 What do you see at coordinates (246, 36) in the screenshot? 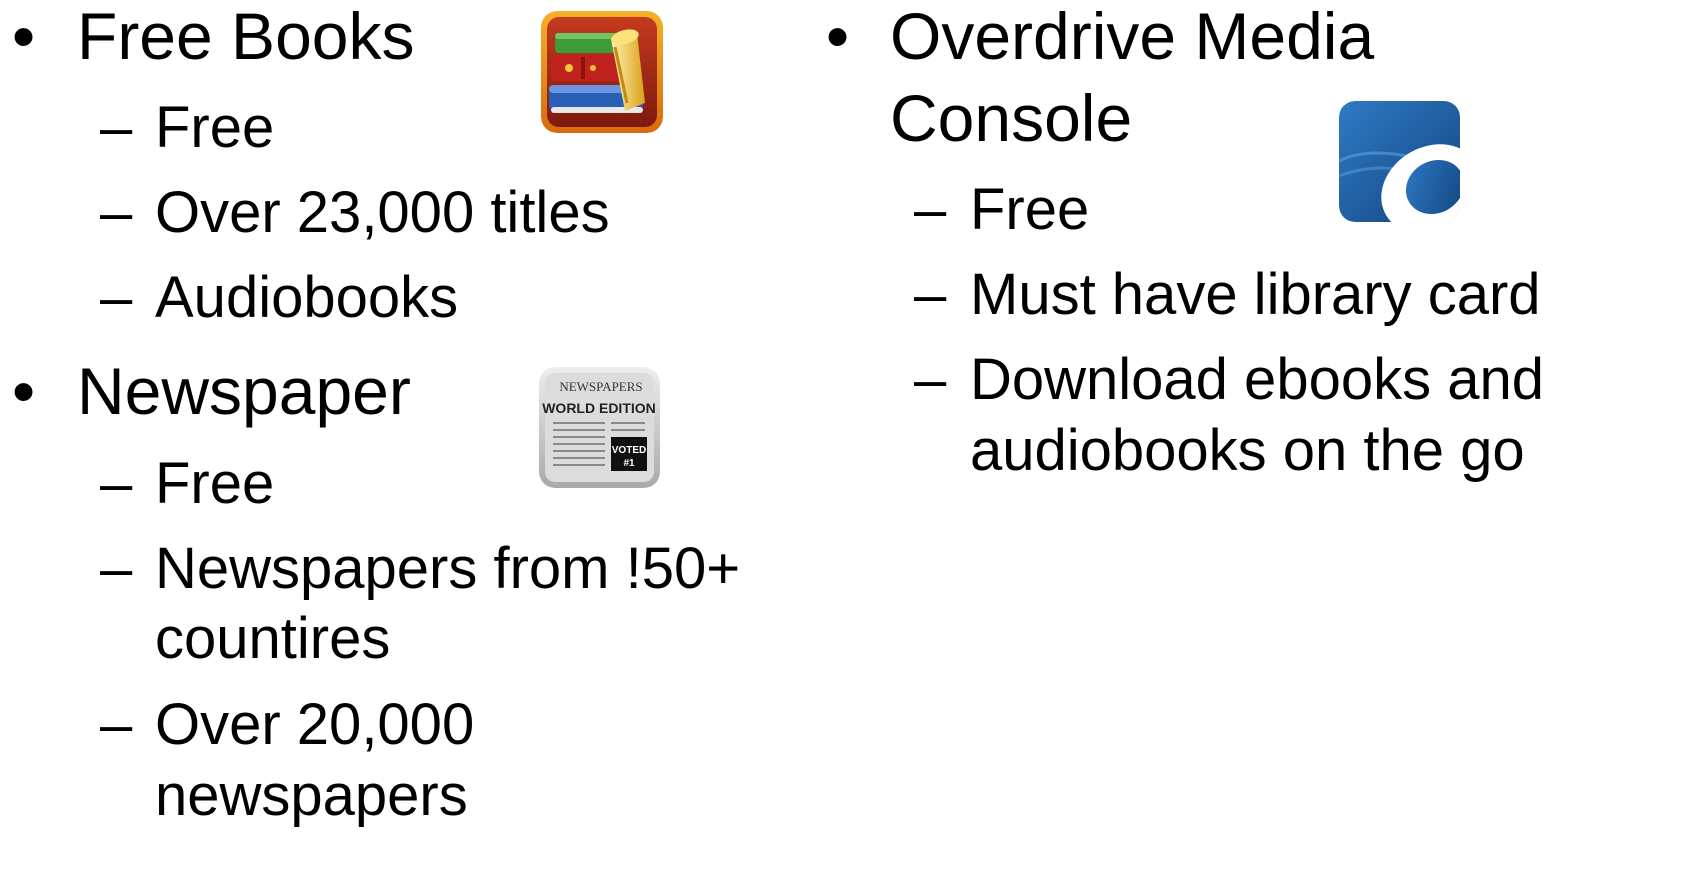
I see `free-books-title: Free Books` at bounding box center [246, 36].